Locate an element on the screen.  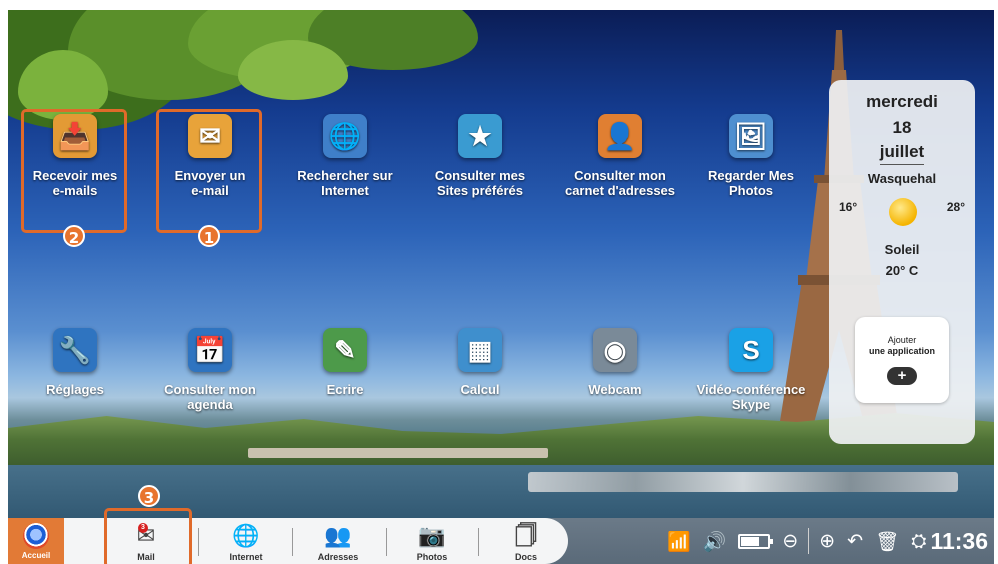
home-logo-icon is located at coordinates (36, 536).